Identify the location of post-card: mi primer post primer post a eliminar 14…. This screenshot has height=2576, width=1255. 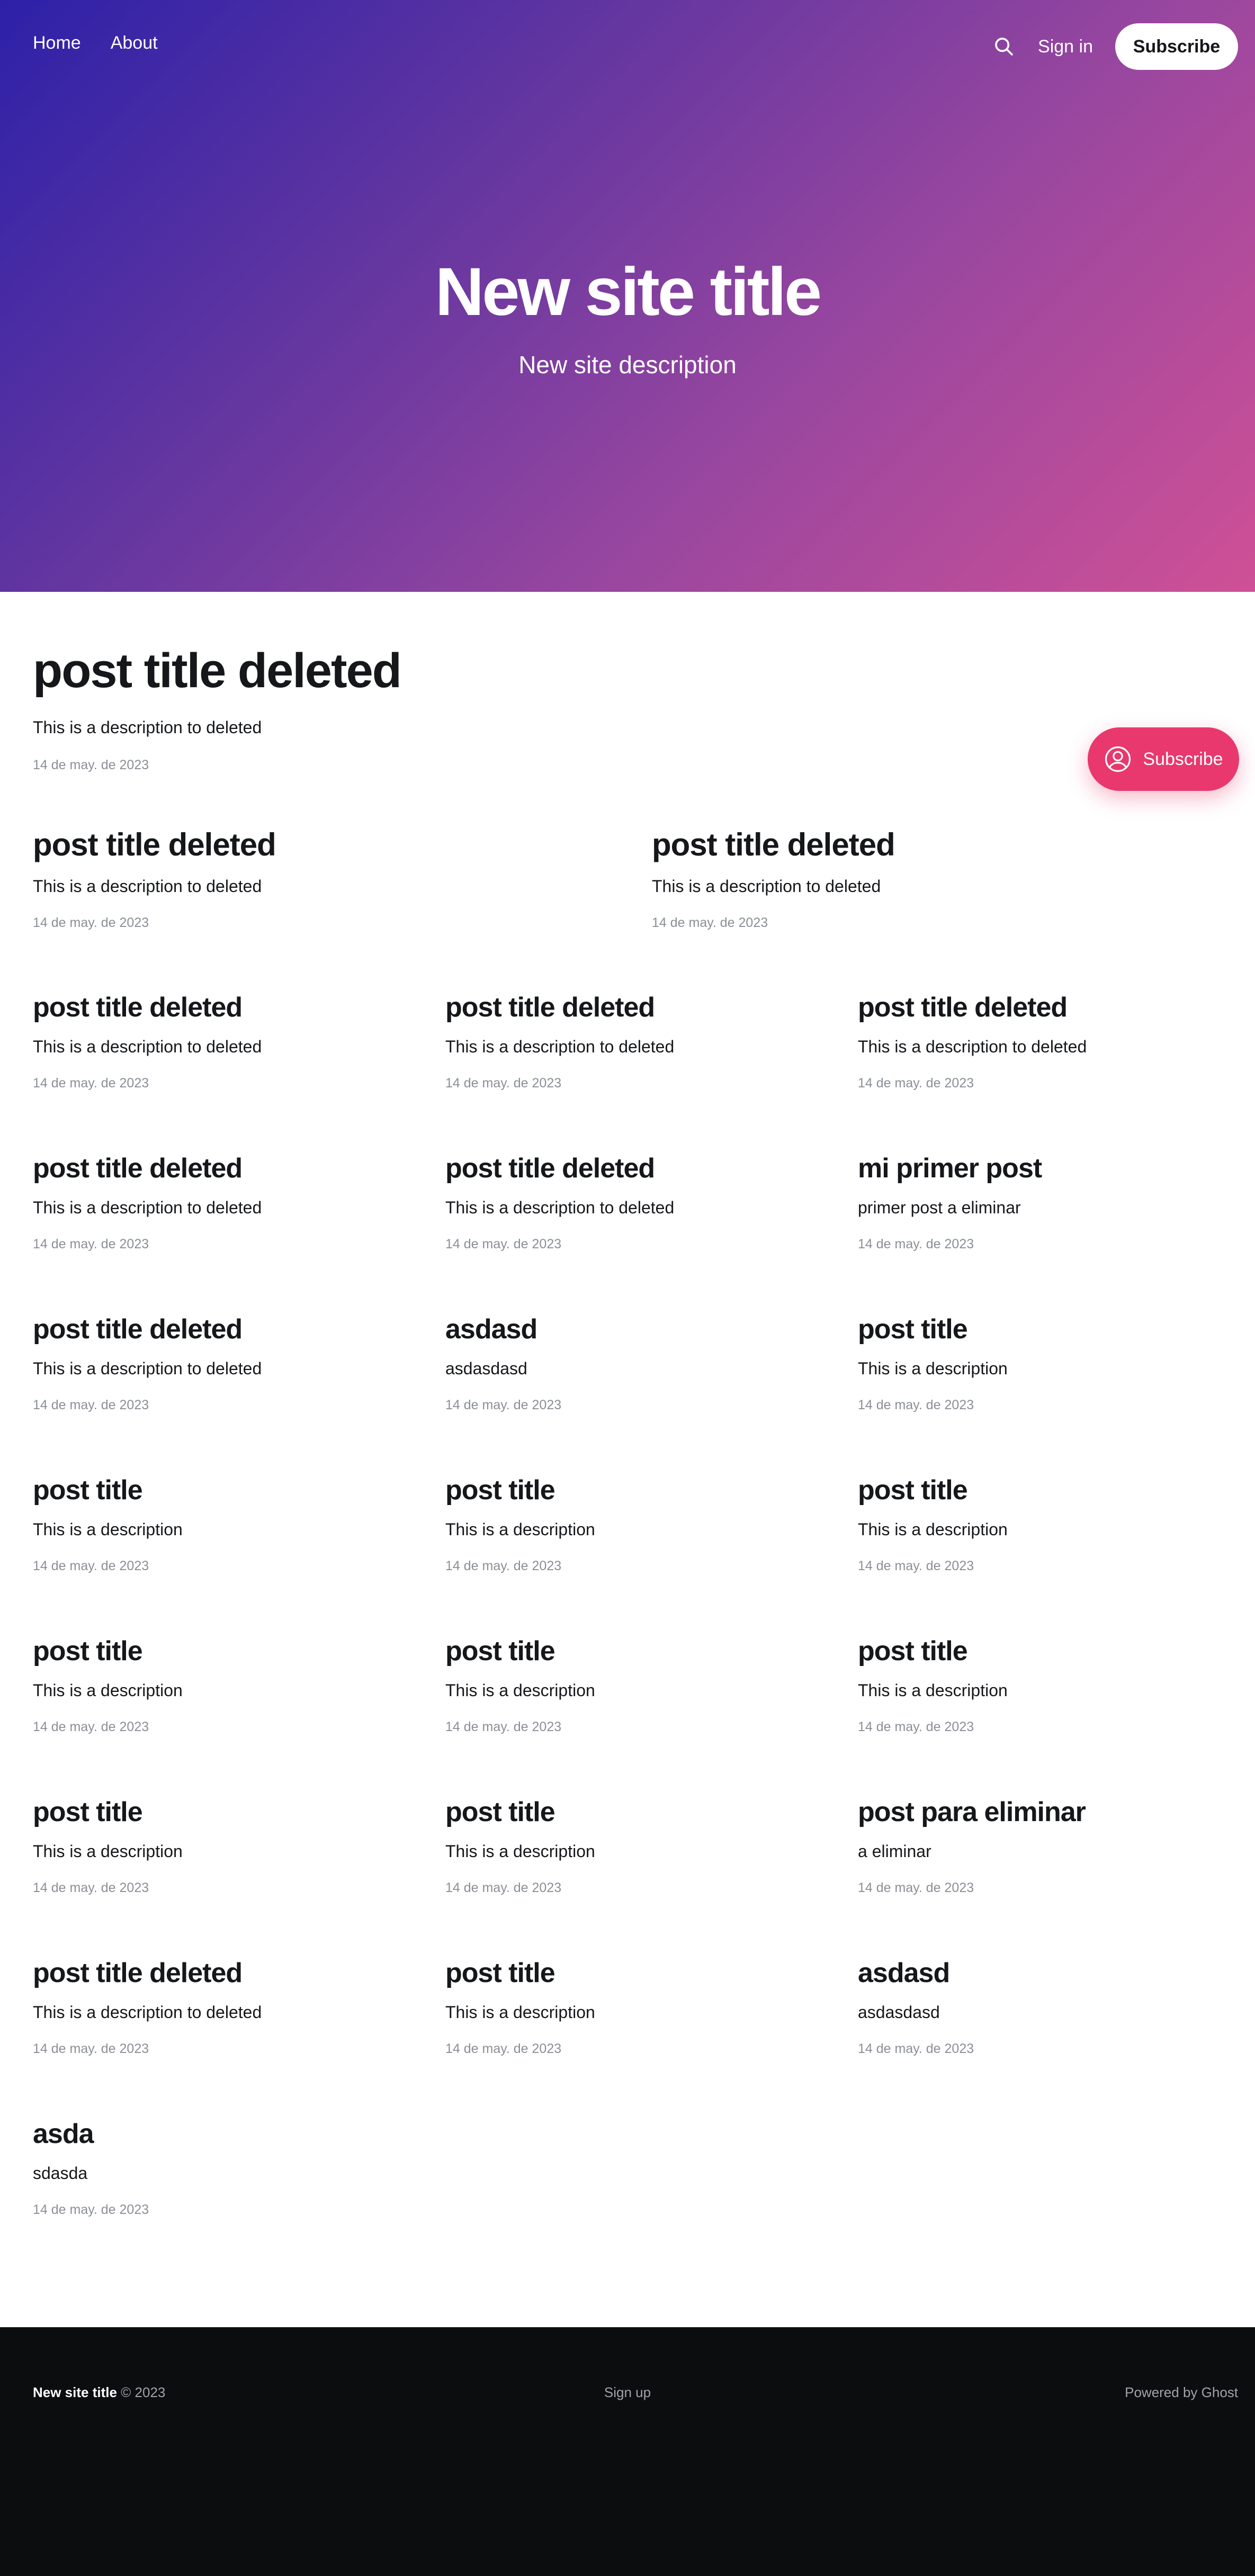
(950, 1202).